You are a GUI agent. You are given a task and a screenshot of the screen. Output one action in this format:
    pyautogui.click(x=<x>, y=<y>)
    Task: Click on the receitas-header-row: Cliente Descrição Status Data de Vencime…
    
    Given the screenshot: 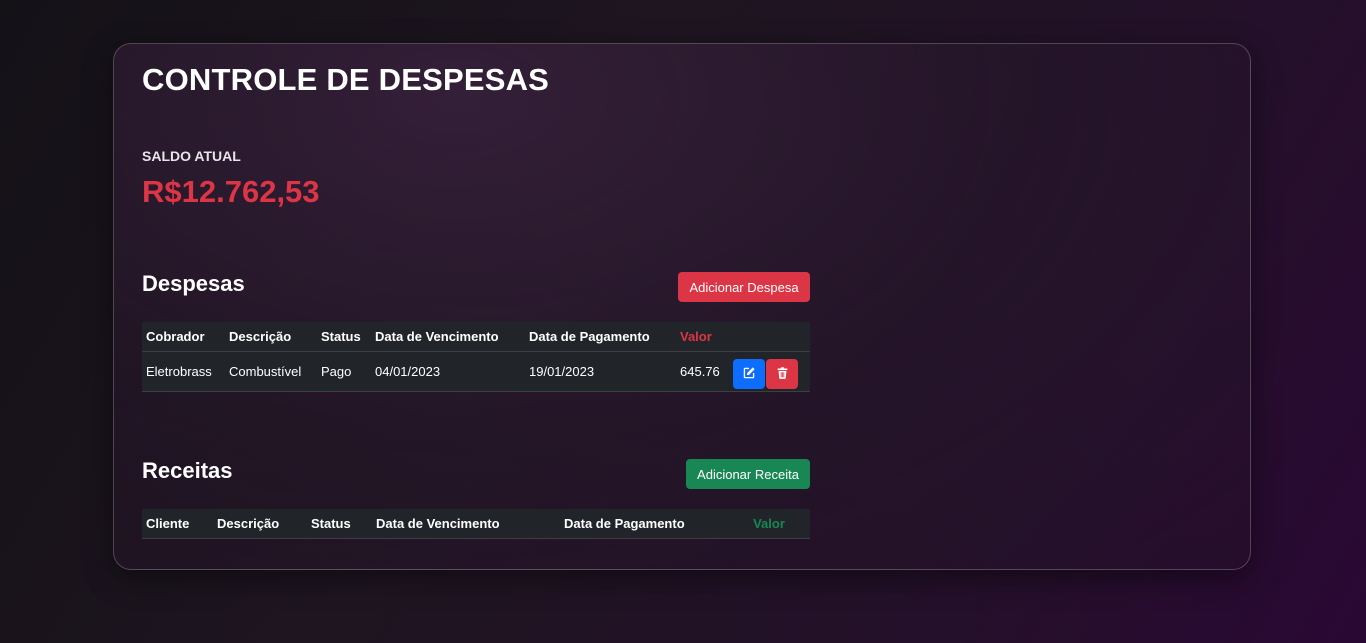 What is the action you would take?
    pyautogui.click(x=476, y=524)
    